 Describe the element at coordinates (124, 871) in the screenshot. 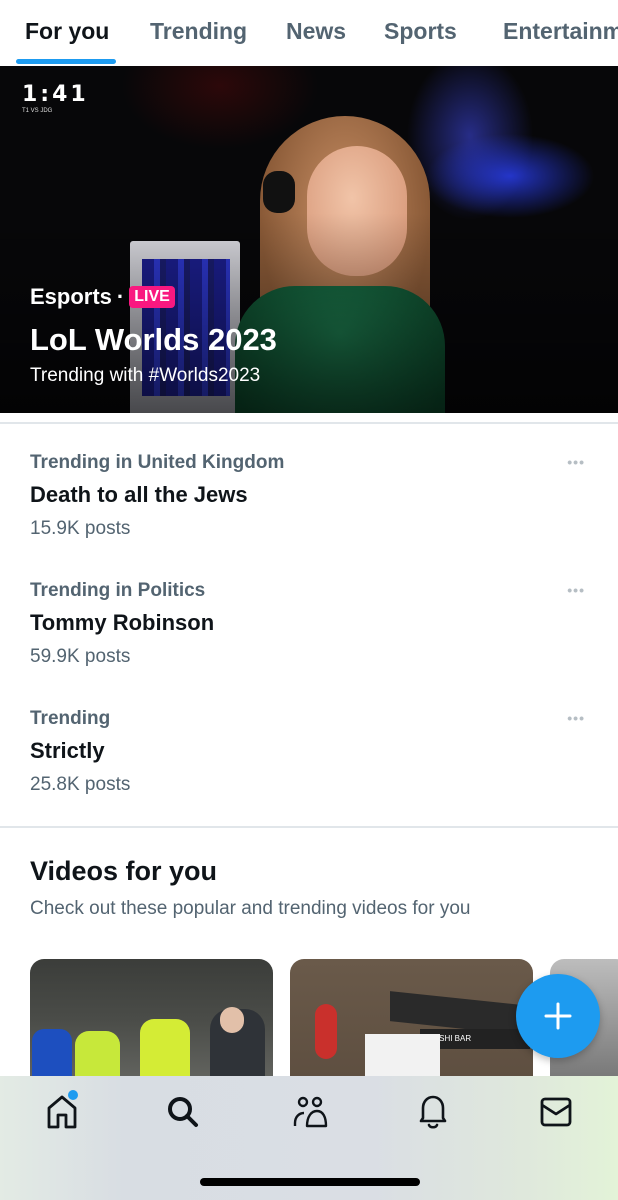

I see `videos-section-title: Videos for you` at that location.